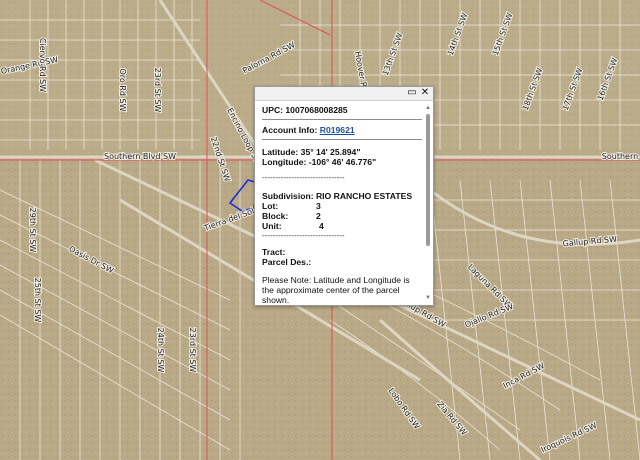 The height and width of the screenshot is (460, 640). Describe the element at coordinates (280, 152) in the screenshot. I see `latitude-label: Latitude:` at that location.